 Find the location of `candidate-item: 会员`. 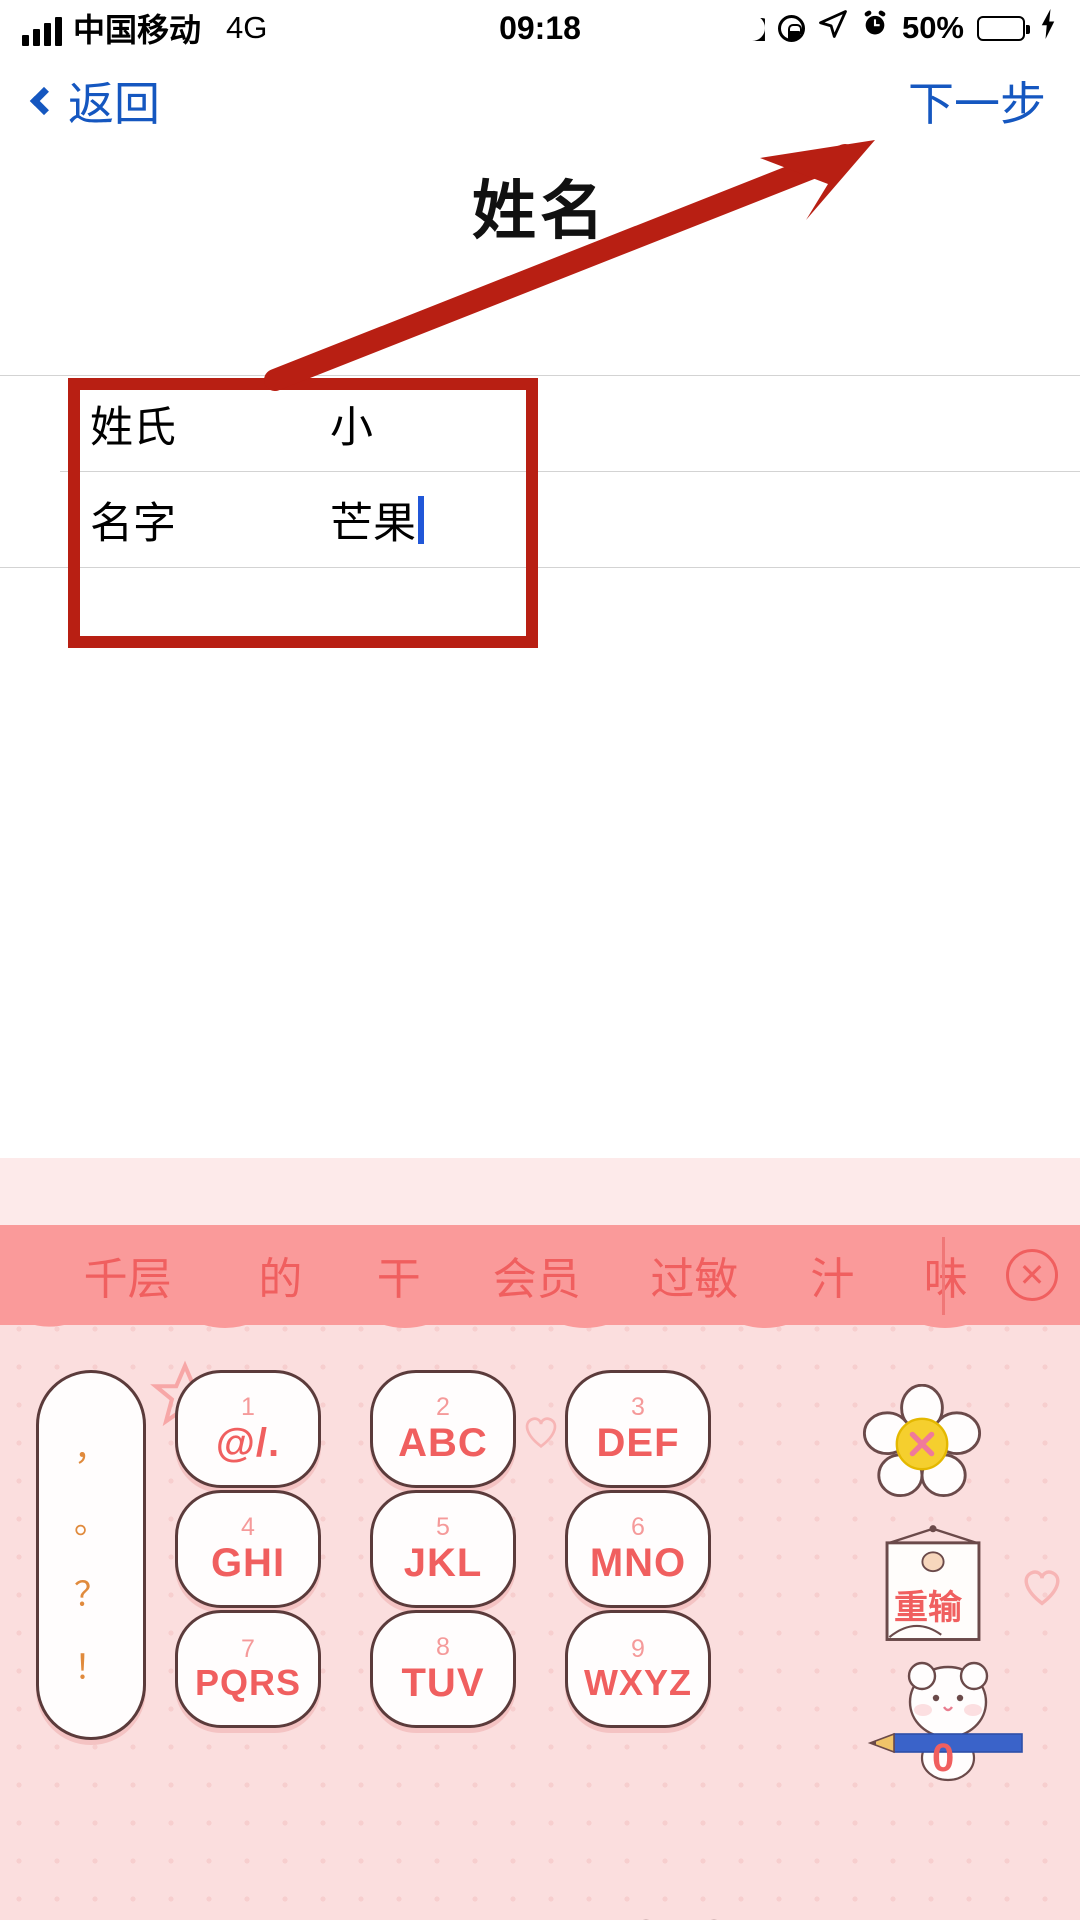

candidate-item: 会员 is located at coordinates (537, 1275).